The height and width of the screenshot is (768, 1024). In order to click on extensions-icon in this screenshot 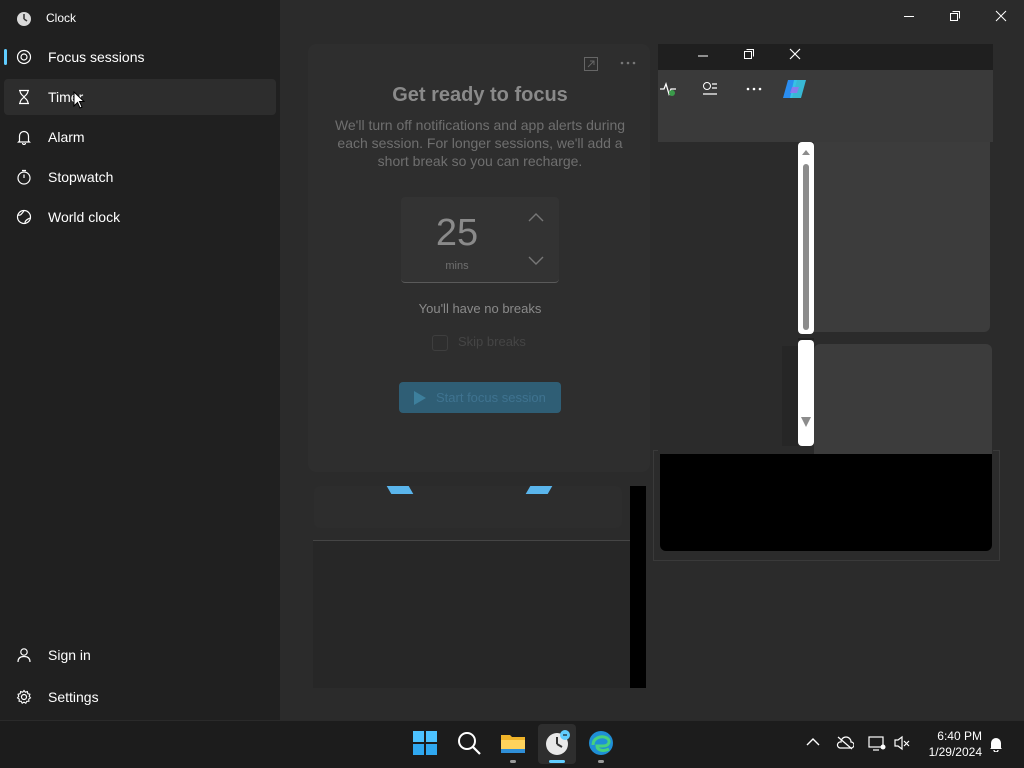, I will do `click(710, 89)`.